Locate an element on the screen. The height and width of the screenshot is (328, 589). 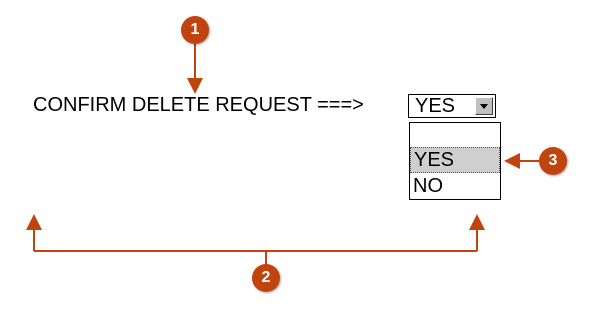
confirm-delete-label: CONFIRM DELETE REQUEST ===> is located at coordinates (198, 105).